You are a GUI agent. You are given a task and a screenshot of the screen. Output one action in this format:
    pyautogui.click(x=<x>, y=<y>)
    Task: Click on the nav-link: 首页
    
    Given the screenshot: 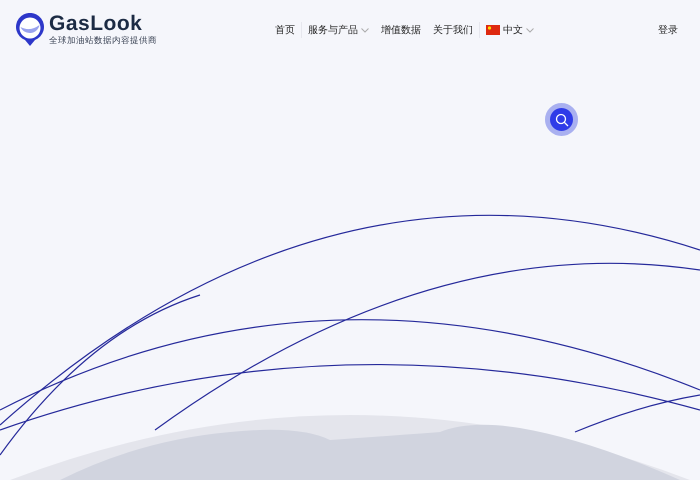 What is the action you would take?
    pyautogui.click(x=285, y=30)
    